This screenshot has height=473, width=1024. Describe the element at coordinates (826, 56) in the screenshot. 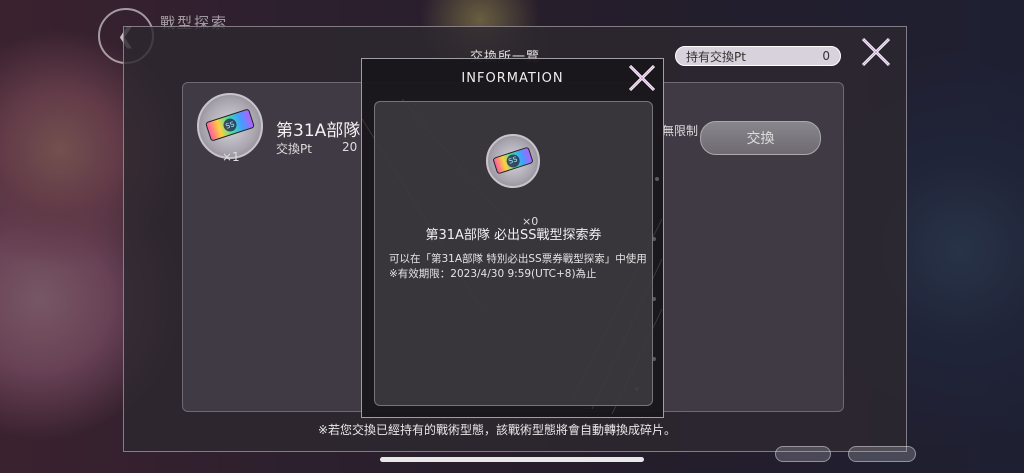

I see `points-value: 0` at that location.